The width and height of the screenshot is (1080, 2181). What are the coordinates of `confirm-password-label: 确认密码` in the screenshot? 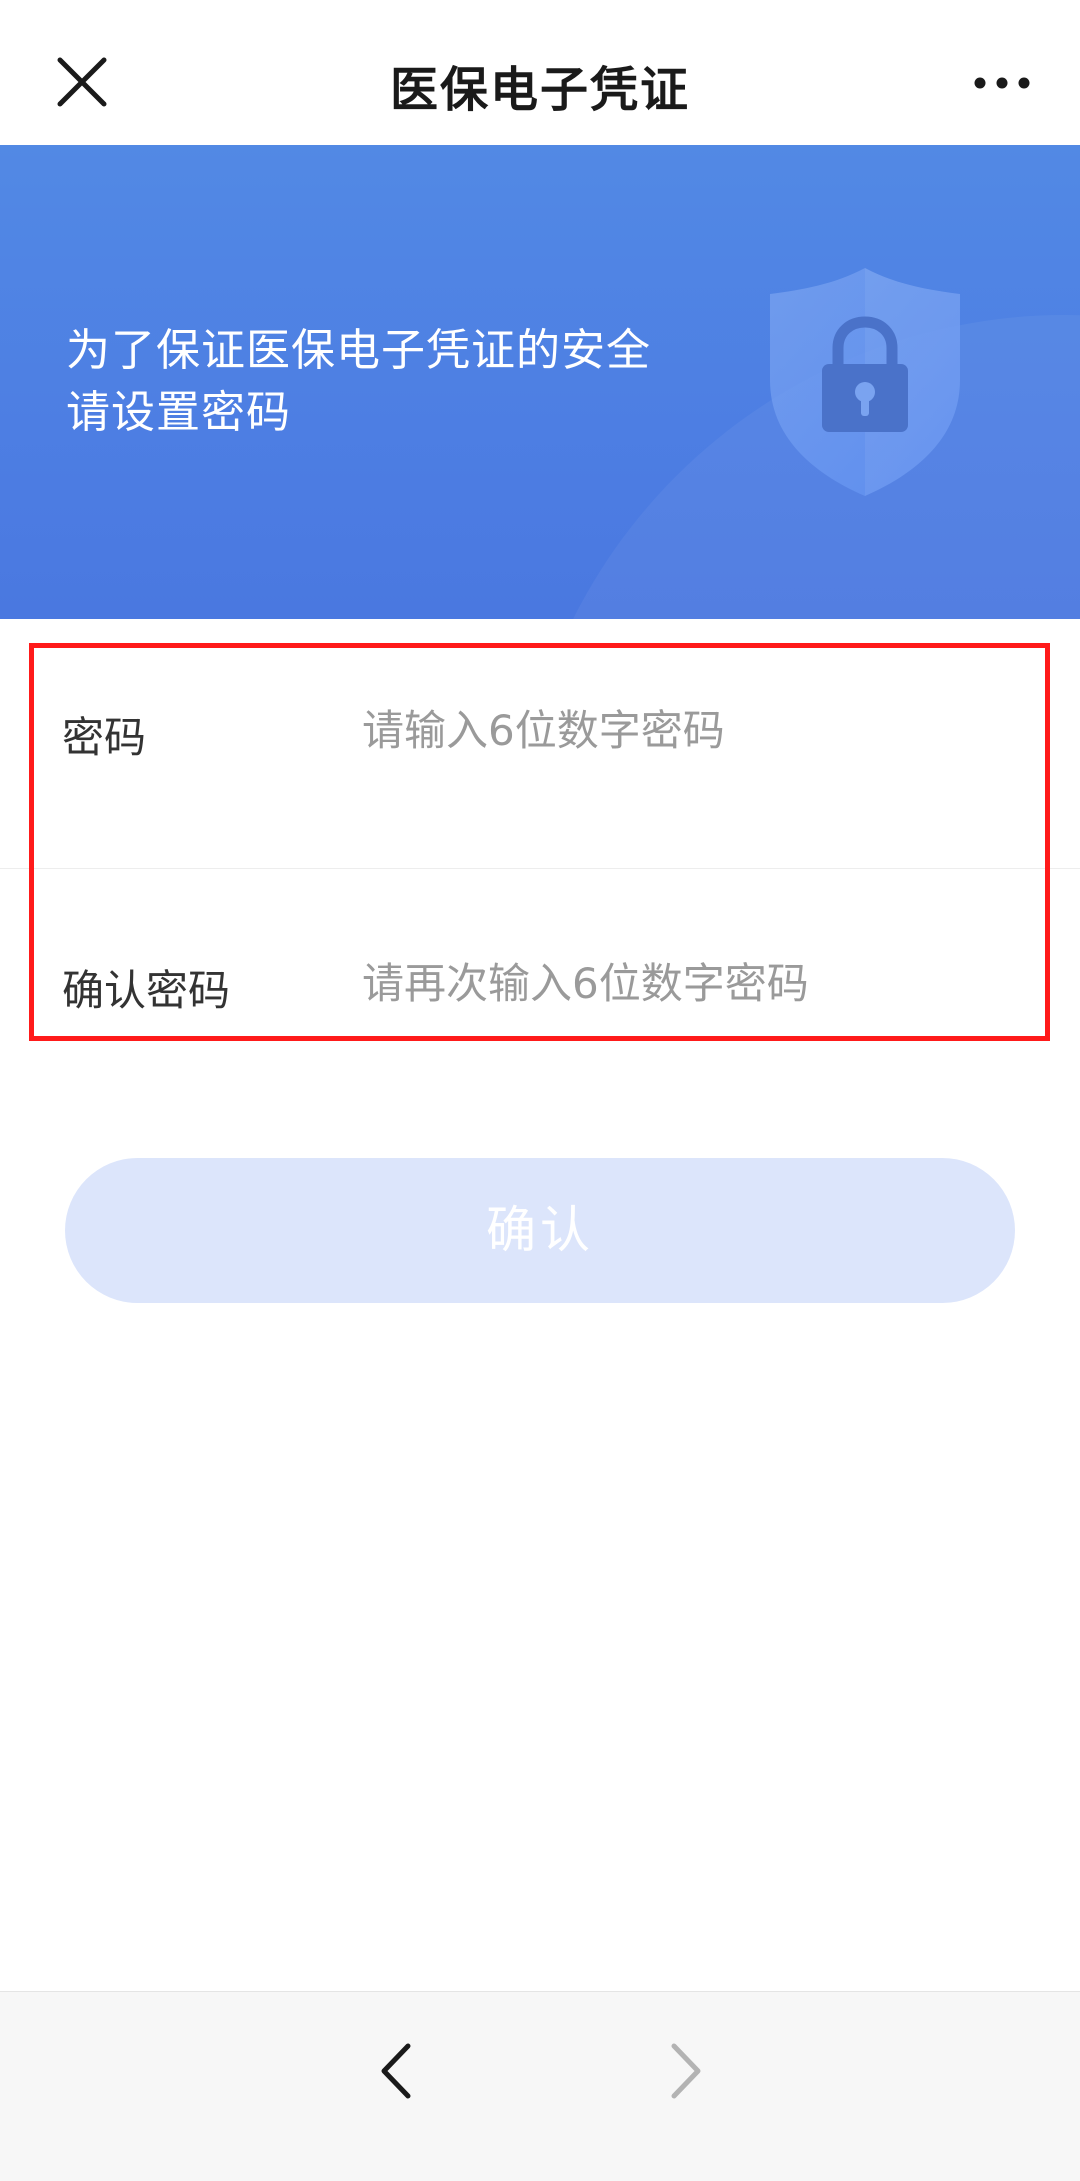 It's located at (146, 990).